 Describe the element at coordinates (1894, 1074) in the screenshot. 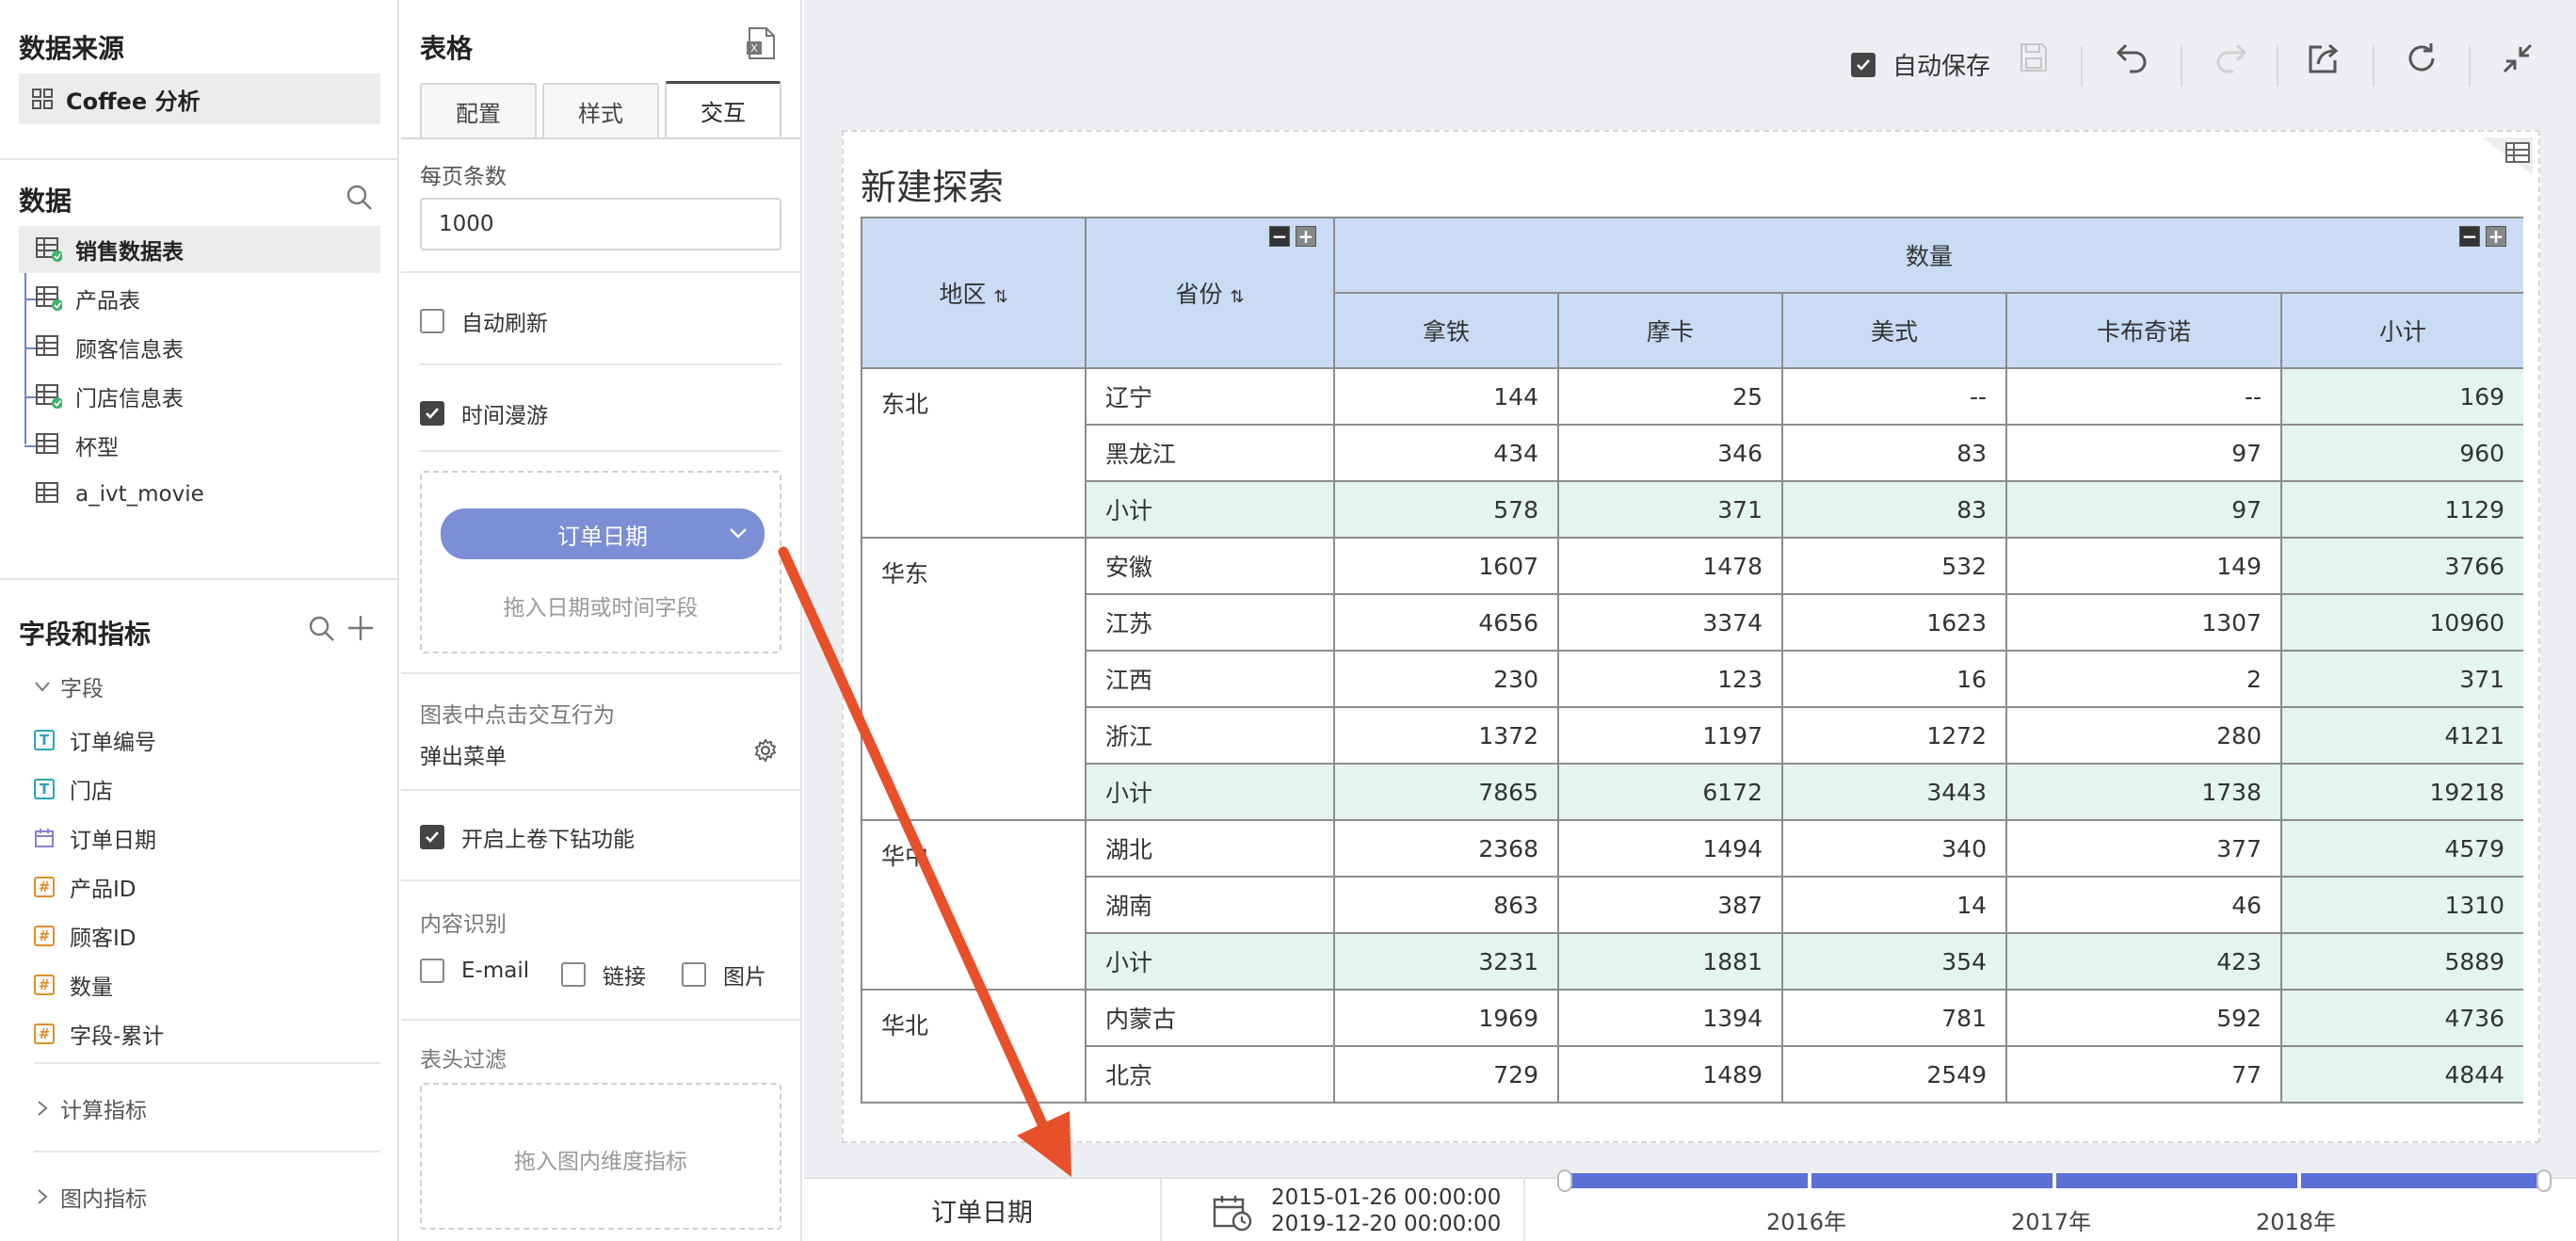

I see `value-cell: 2549` at that location.